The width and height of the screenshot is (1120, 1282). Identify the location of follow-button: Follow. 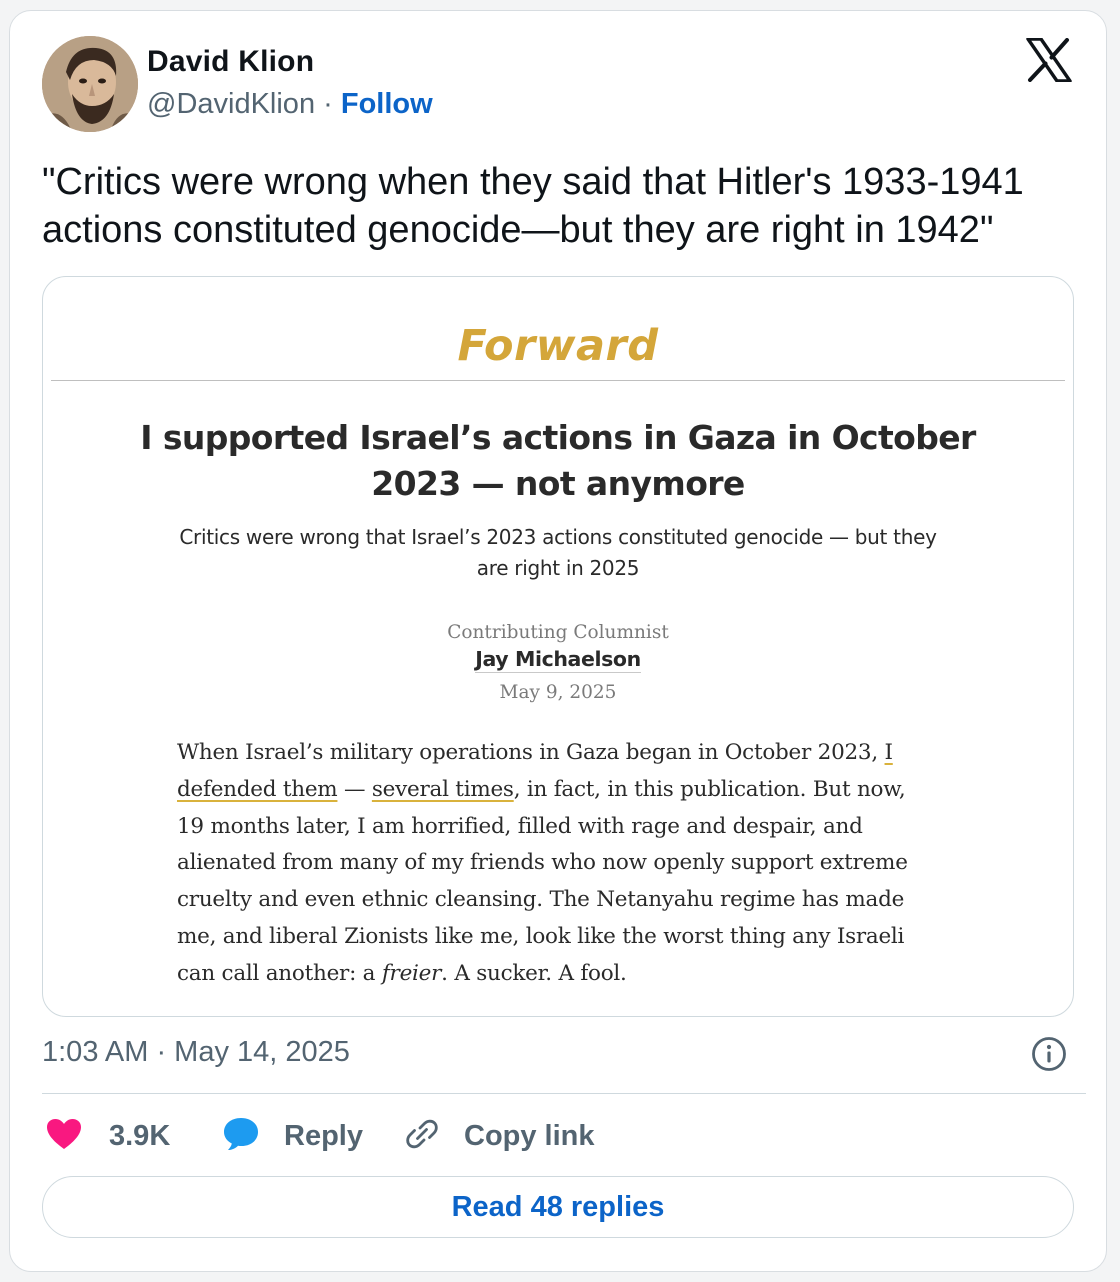
(387, 104).